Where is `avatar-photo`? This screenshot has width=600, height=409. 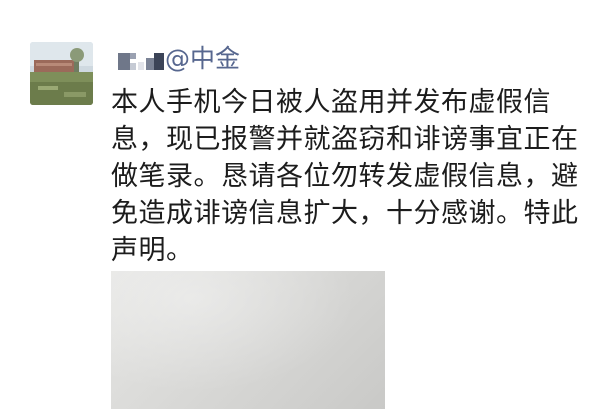
avatar-photo is located at coordinates (61, 73).